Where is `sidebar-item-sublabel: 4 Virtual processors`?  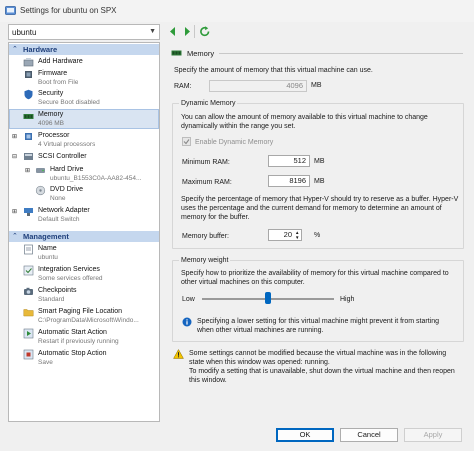
sidebar-item-sublabel: 4 Virtual processors is located at coordinates (67, 144).